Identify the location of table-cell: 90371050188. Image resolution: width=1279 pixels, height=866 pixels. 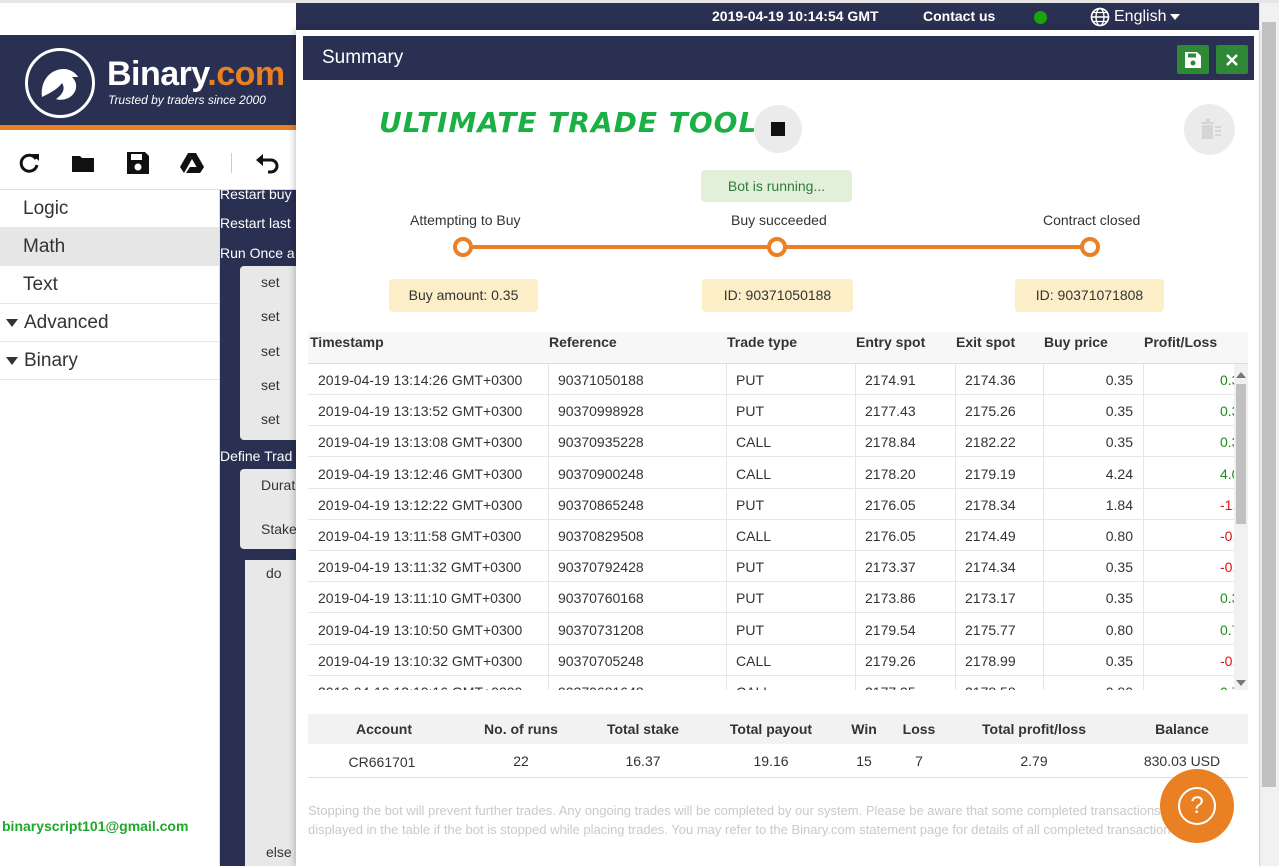
(601, 380).